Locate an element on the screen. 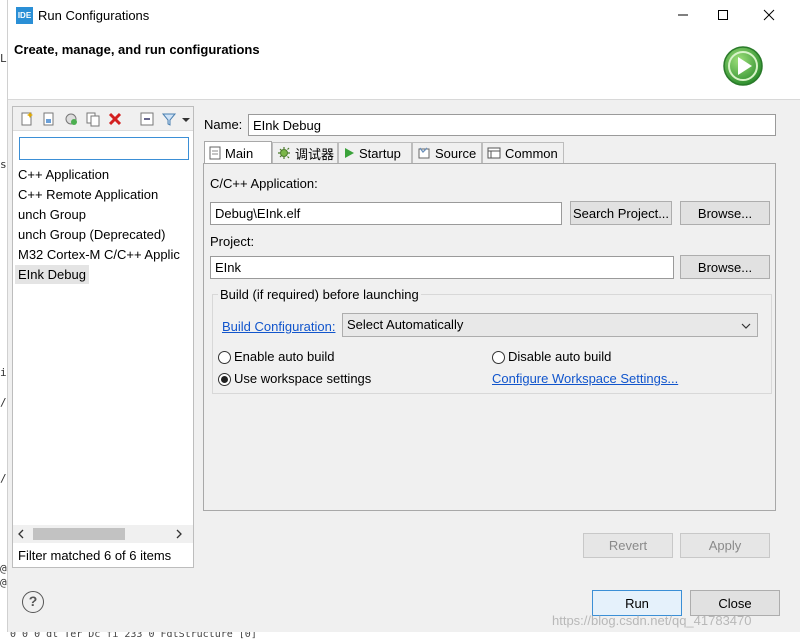  tab-common: Common is located at coordinates (523, 152).